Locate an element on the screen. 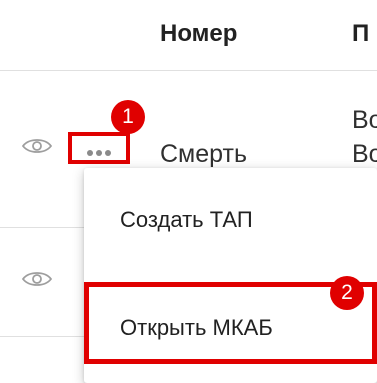  header-divider is located at coordinates (188, 70).